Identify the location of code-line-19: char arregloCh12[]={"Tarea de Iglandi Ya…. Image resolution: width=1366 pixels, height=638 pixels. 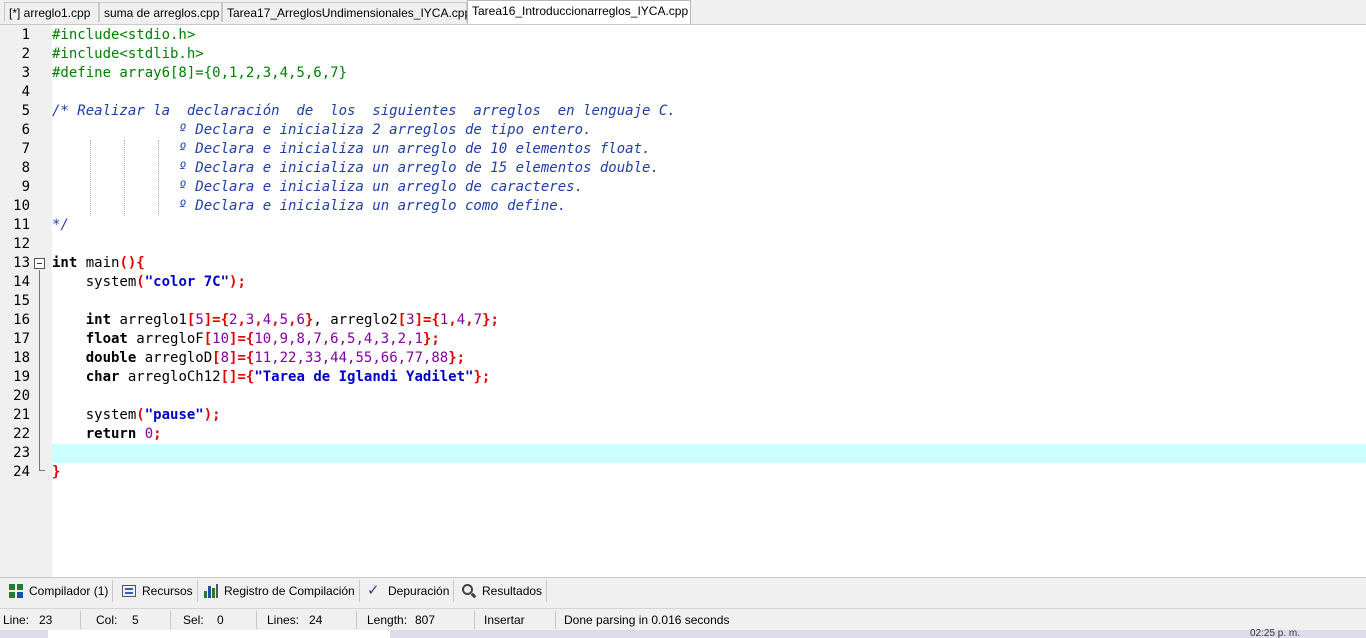
(271, 377).